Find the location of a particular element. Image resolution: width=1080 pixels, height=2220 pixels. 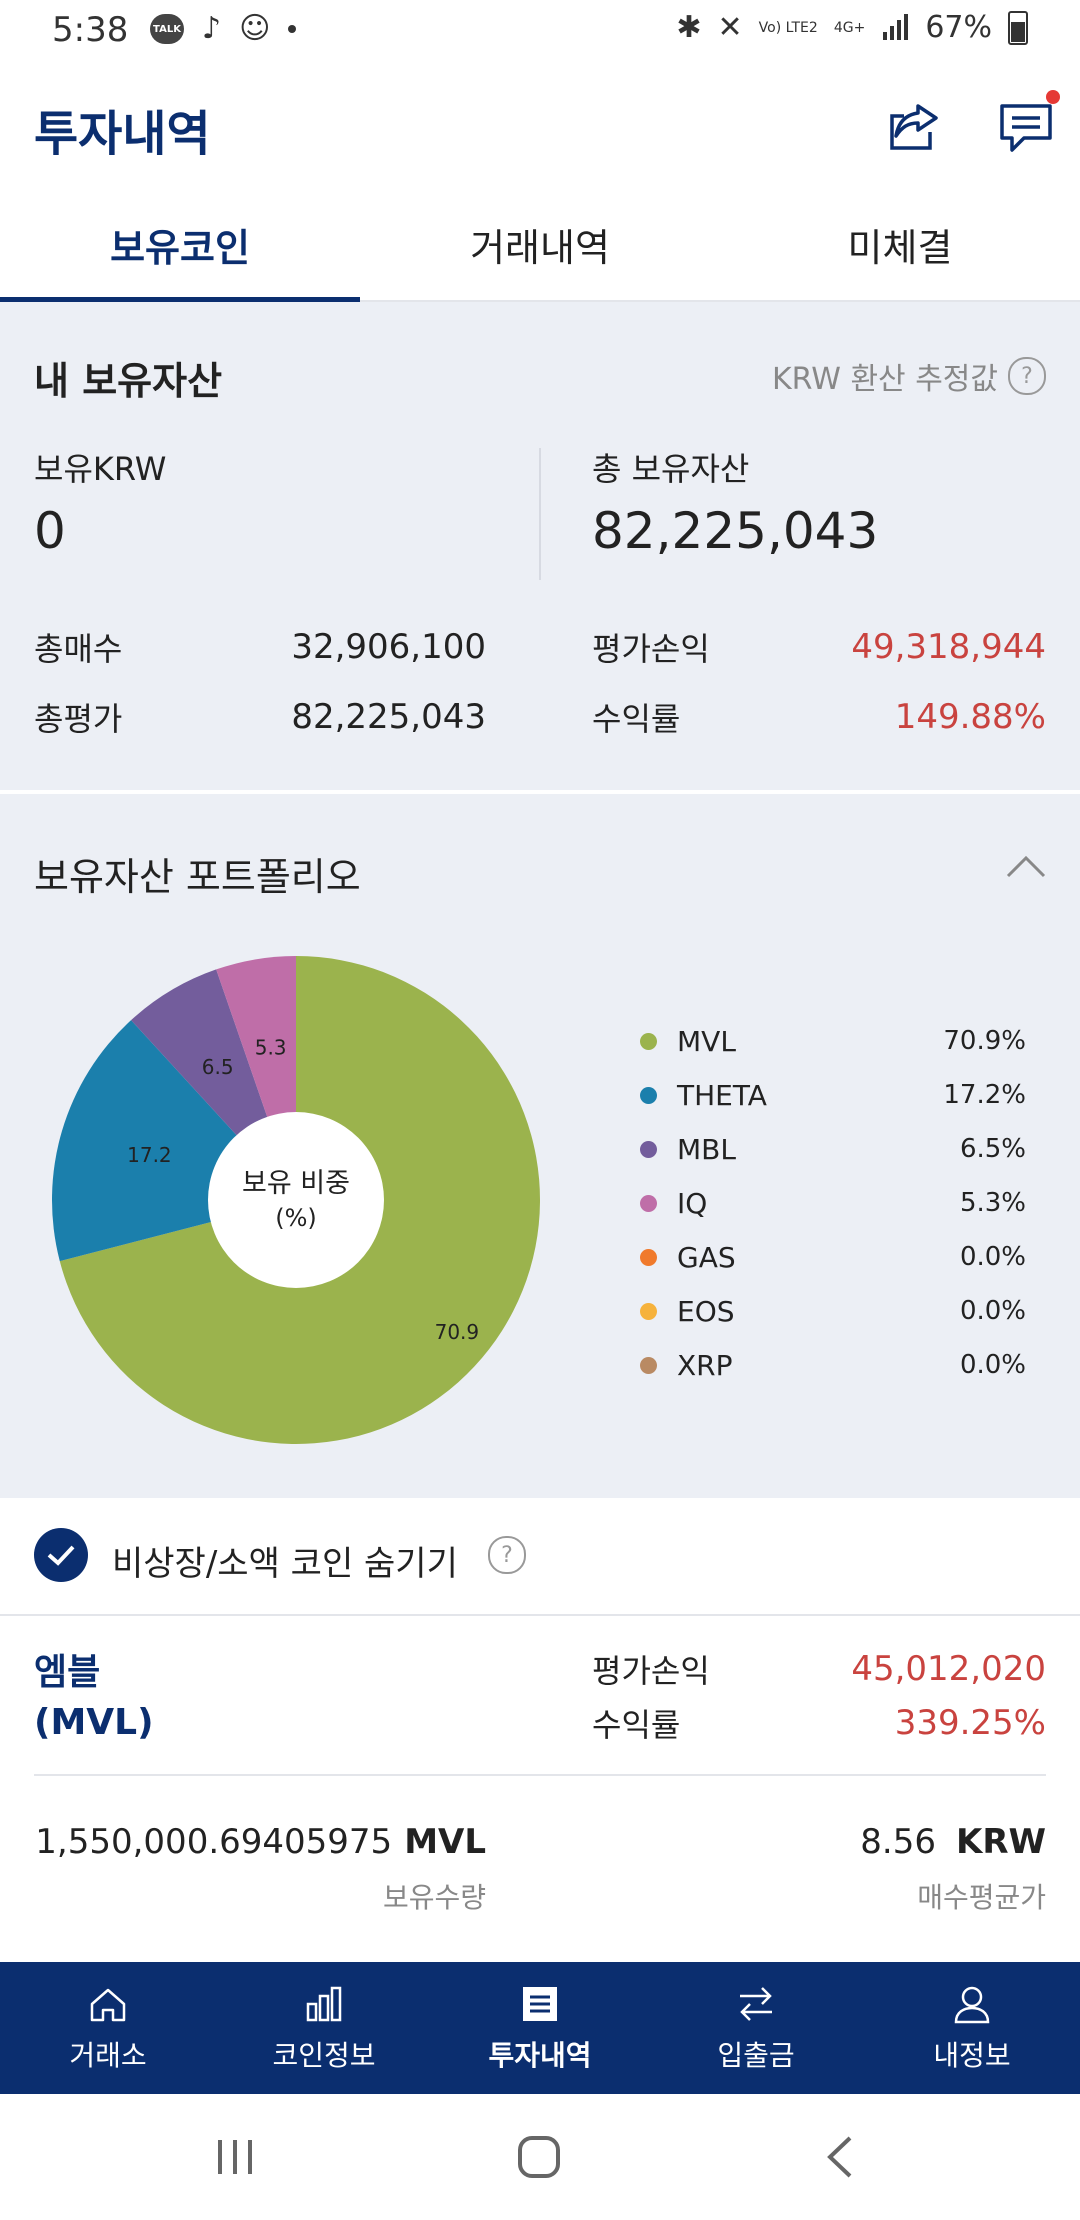

return-row: 수익률 149.88% is located at coordinates (819, 717).